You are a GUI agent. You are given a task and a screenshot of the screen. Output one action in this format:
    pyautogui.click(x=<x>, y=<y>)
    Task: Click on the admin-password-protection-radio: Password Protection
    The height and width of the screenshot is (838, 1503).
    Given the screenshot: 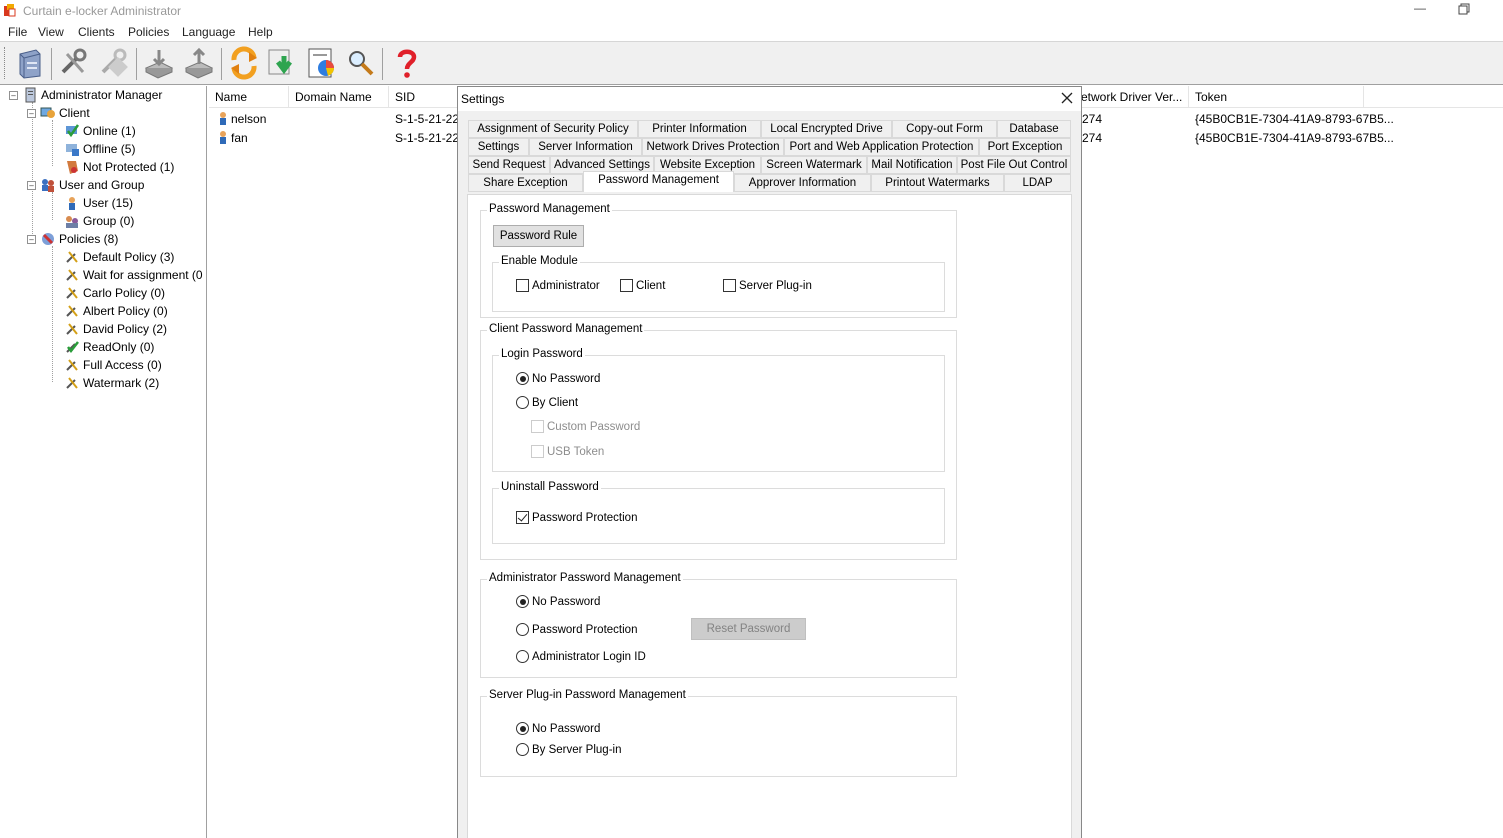 What is the action you would take?
    pyautogui.click(x=576, y=629)
    